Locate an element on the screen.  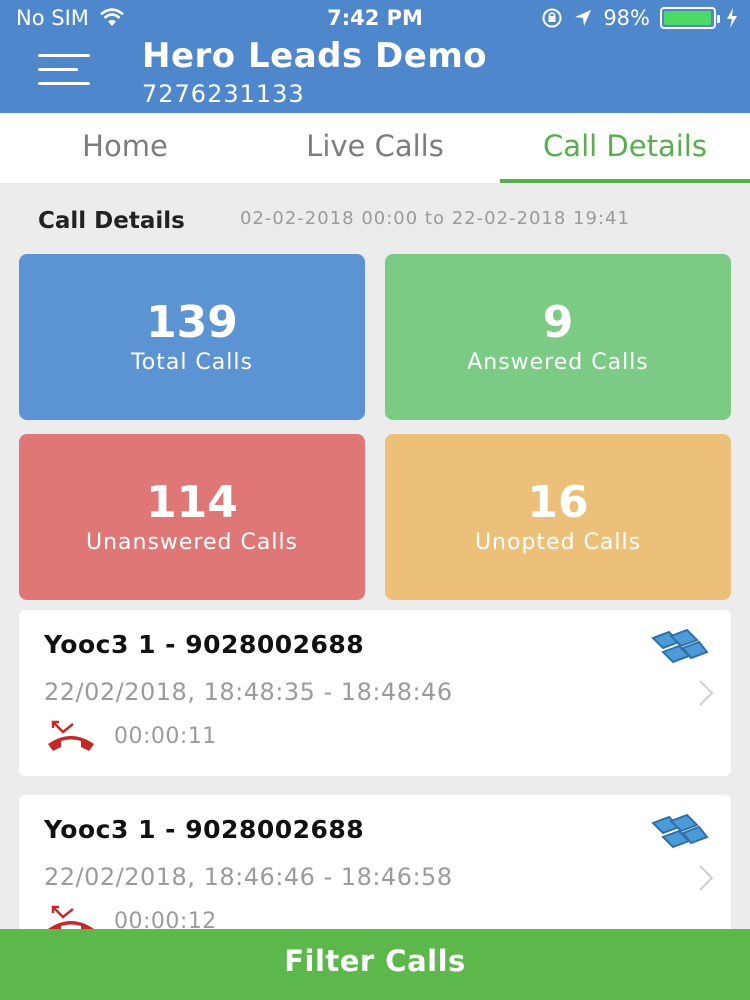
menu-button is located at coordinates (64, 71).